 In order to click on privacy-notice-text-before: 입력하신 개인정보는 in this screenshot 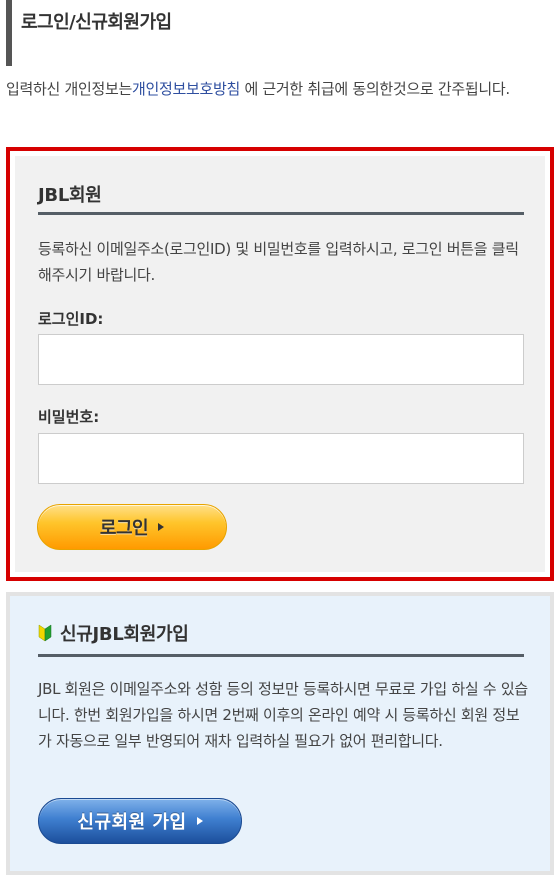, I will do `click(69, 89)`.